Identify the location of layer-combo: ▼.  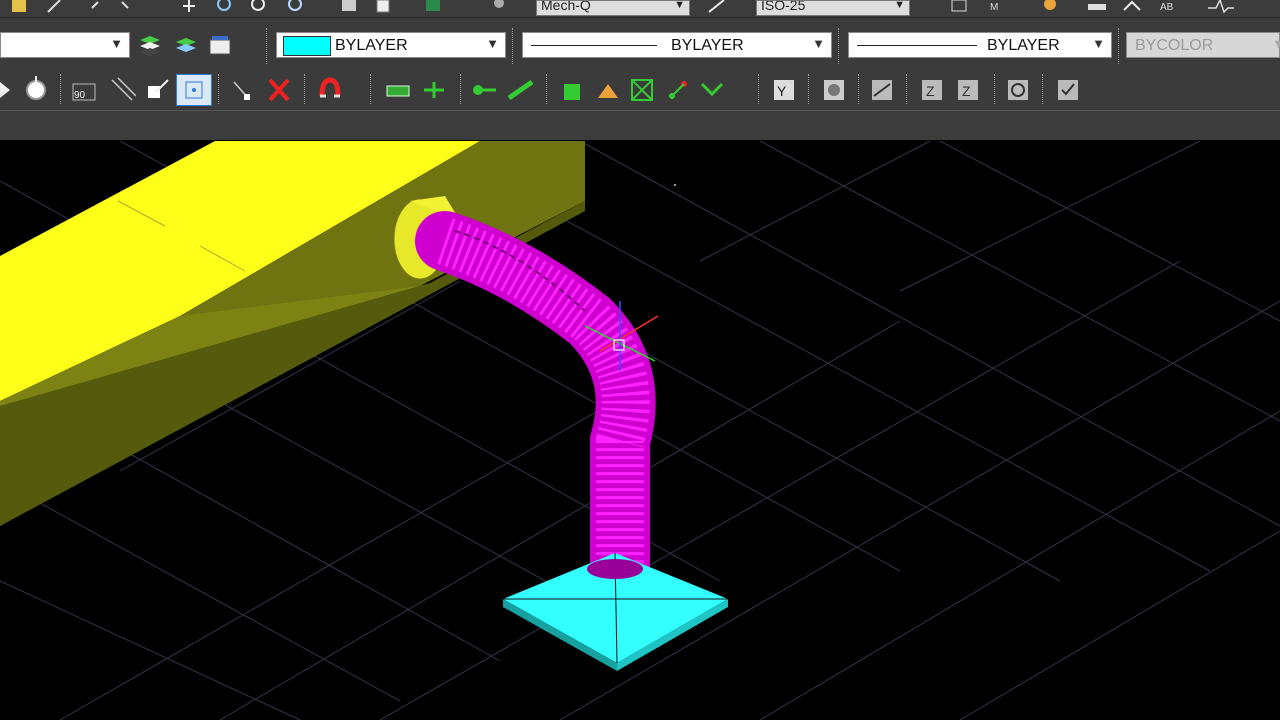
(65, 45).